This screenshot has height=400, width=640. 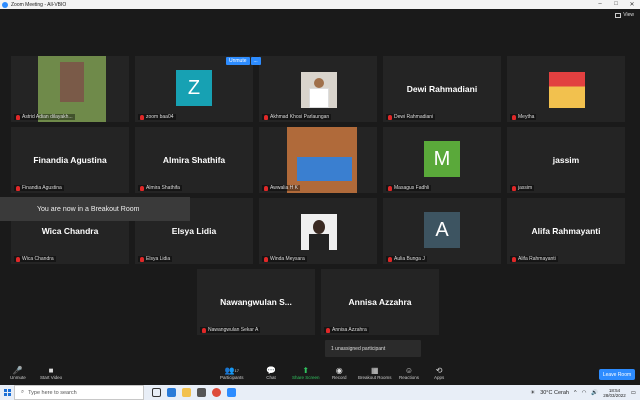 I want to click on participant-tile-winda: Winda Meysara, so click(x=318, y=231).